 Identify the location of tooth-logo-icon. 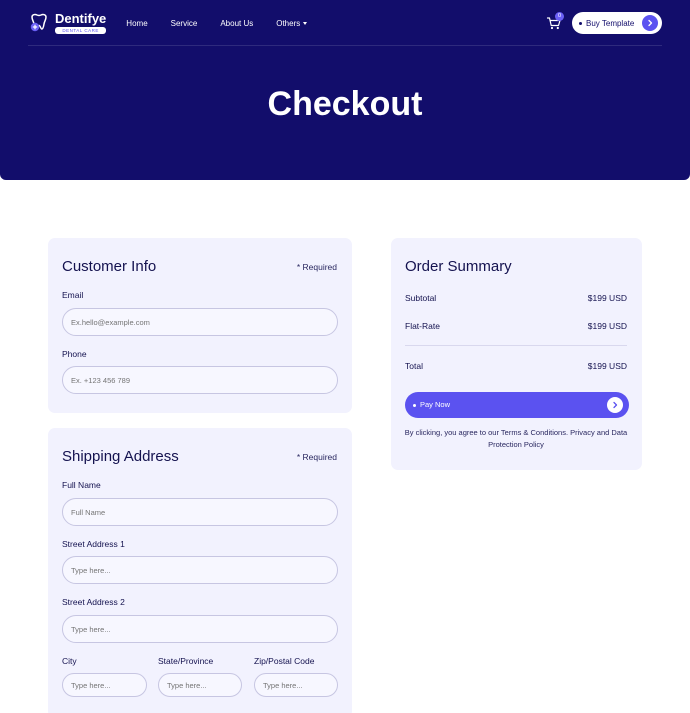
(39, 23).